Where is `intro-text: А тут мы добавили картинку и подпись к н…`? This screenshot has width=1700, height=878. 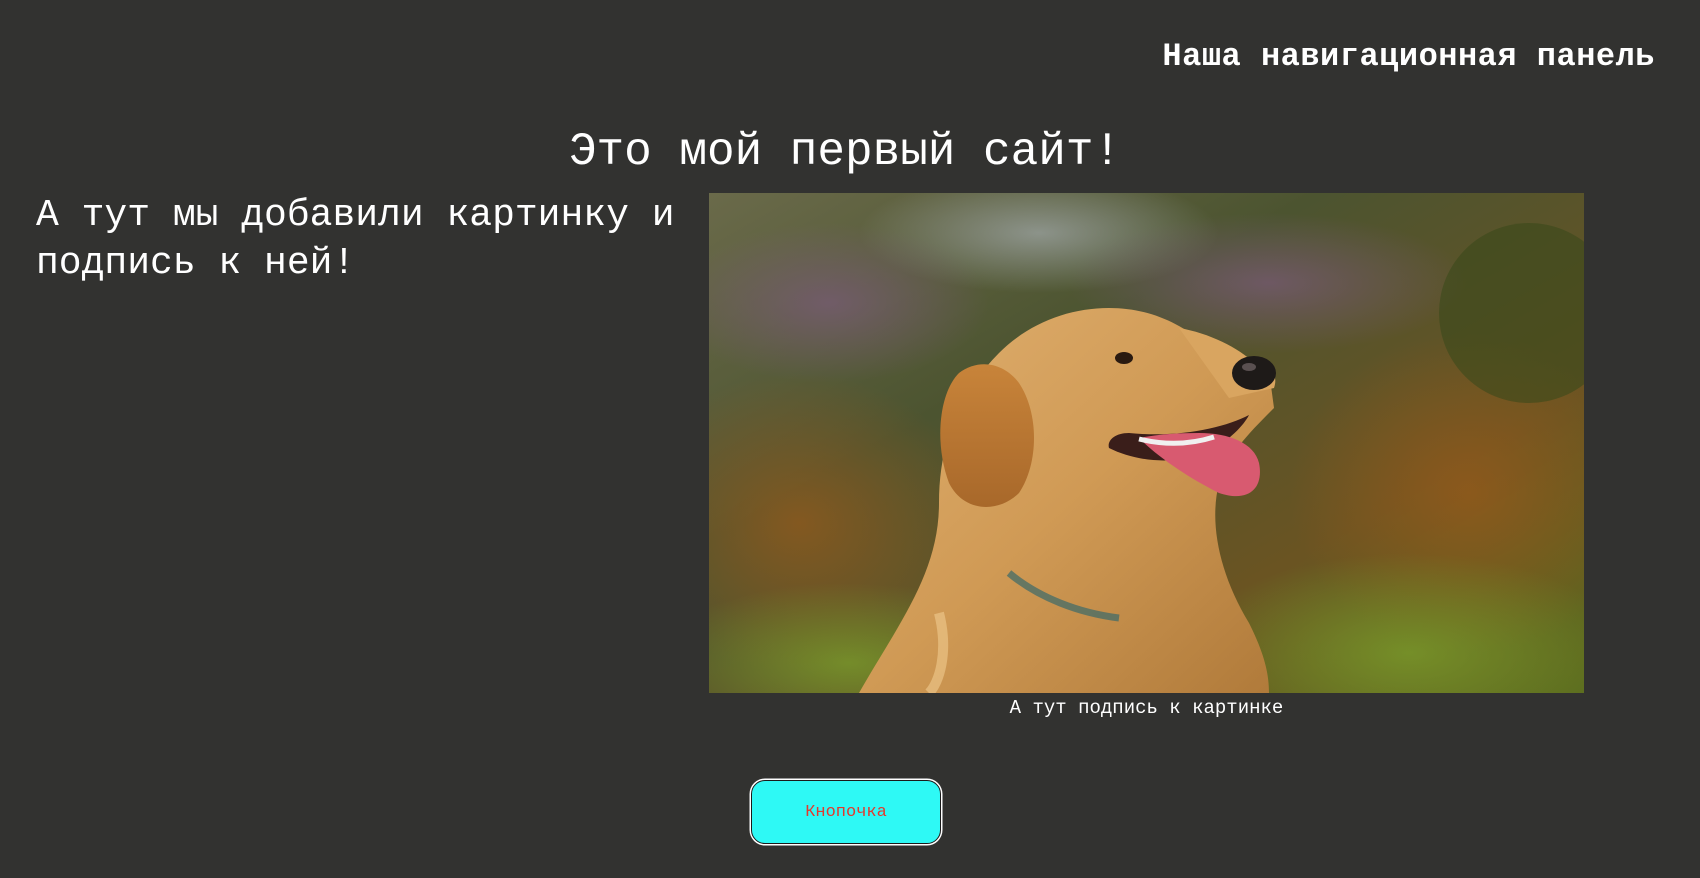
intro-text: А тут мы добавили картинку и подпись к н… is located at coordinates (355, 239).